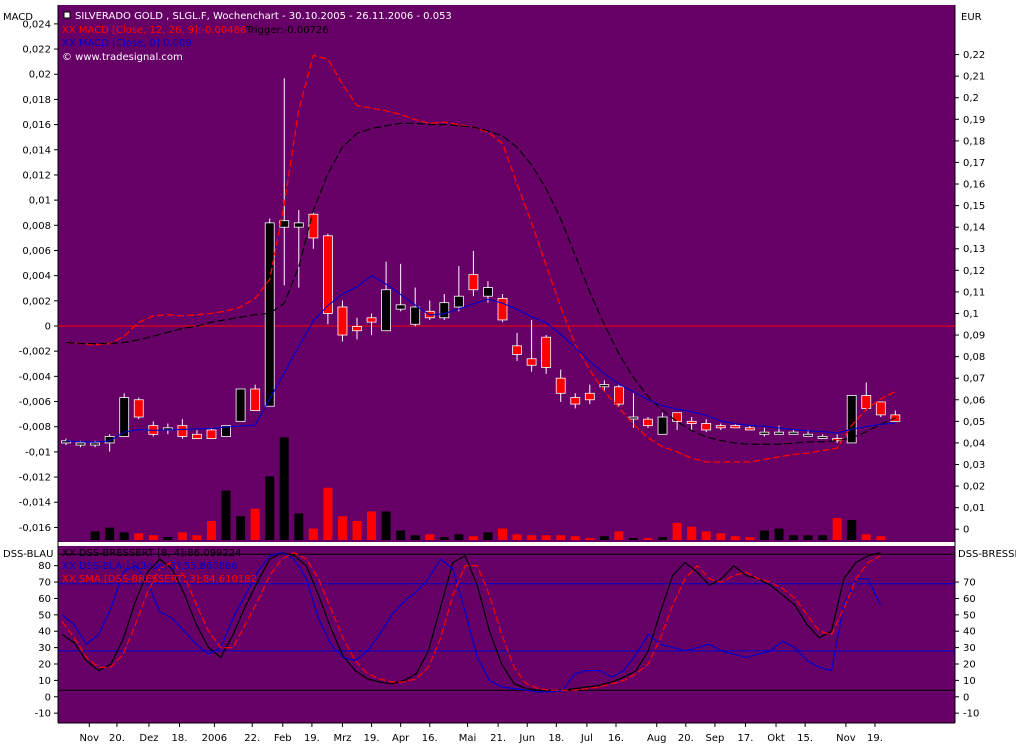 This screenshot has height=754, width=1016. What do you see at coordinates (44, 599) in the screenshot?
I see `dss-left-tick-label: 60` at bounding box center [44, 599].